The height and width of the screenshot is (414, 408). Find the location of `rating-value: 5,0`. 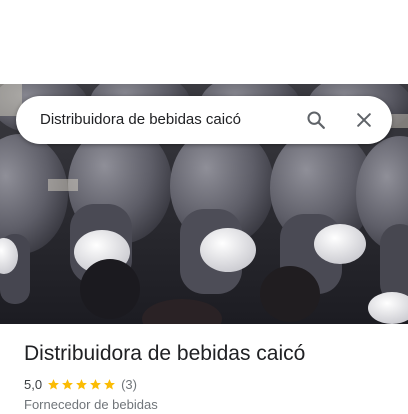

rating-value: 5,0 is located at coordinates (33, 384).